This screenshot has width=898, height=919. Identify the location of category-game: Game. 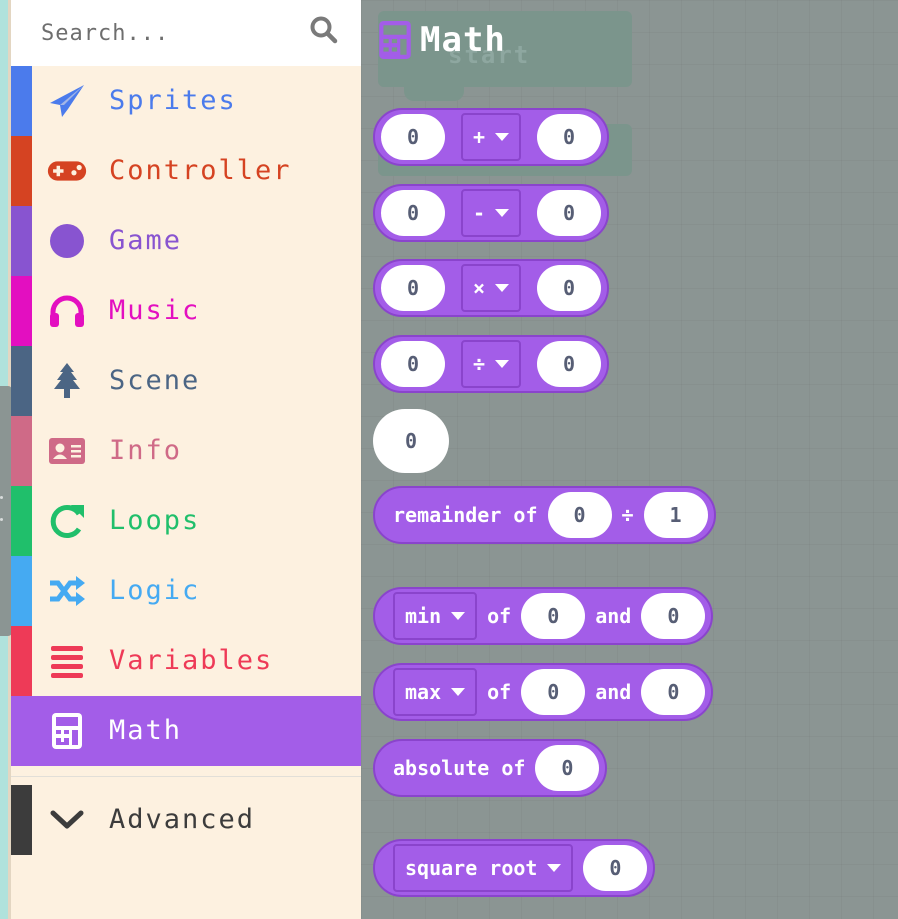
(186, 241).